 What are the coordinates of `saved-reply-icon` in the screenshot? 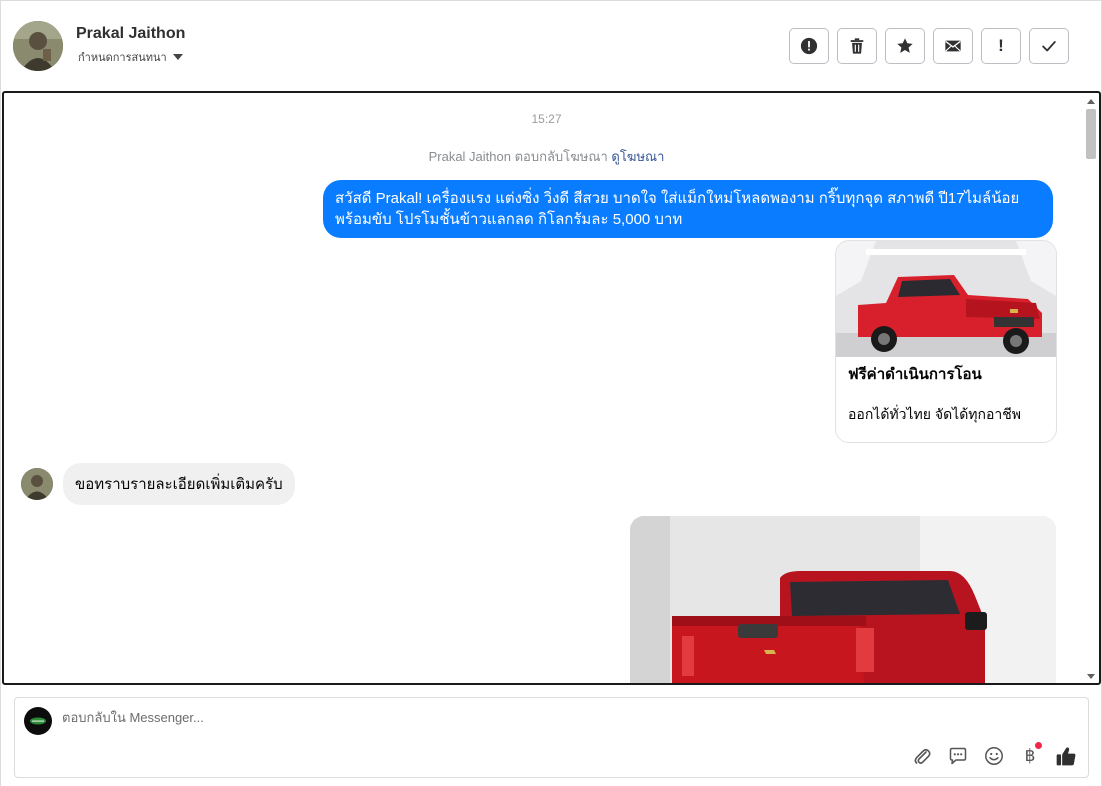 It's located at (958, 756).